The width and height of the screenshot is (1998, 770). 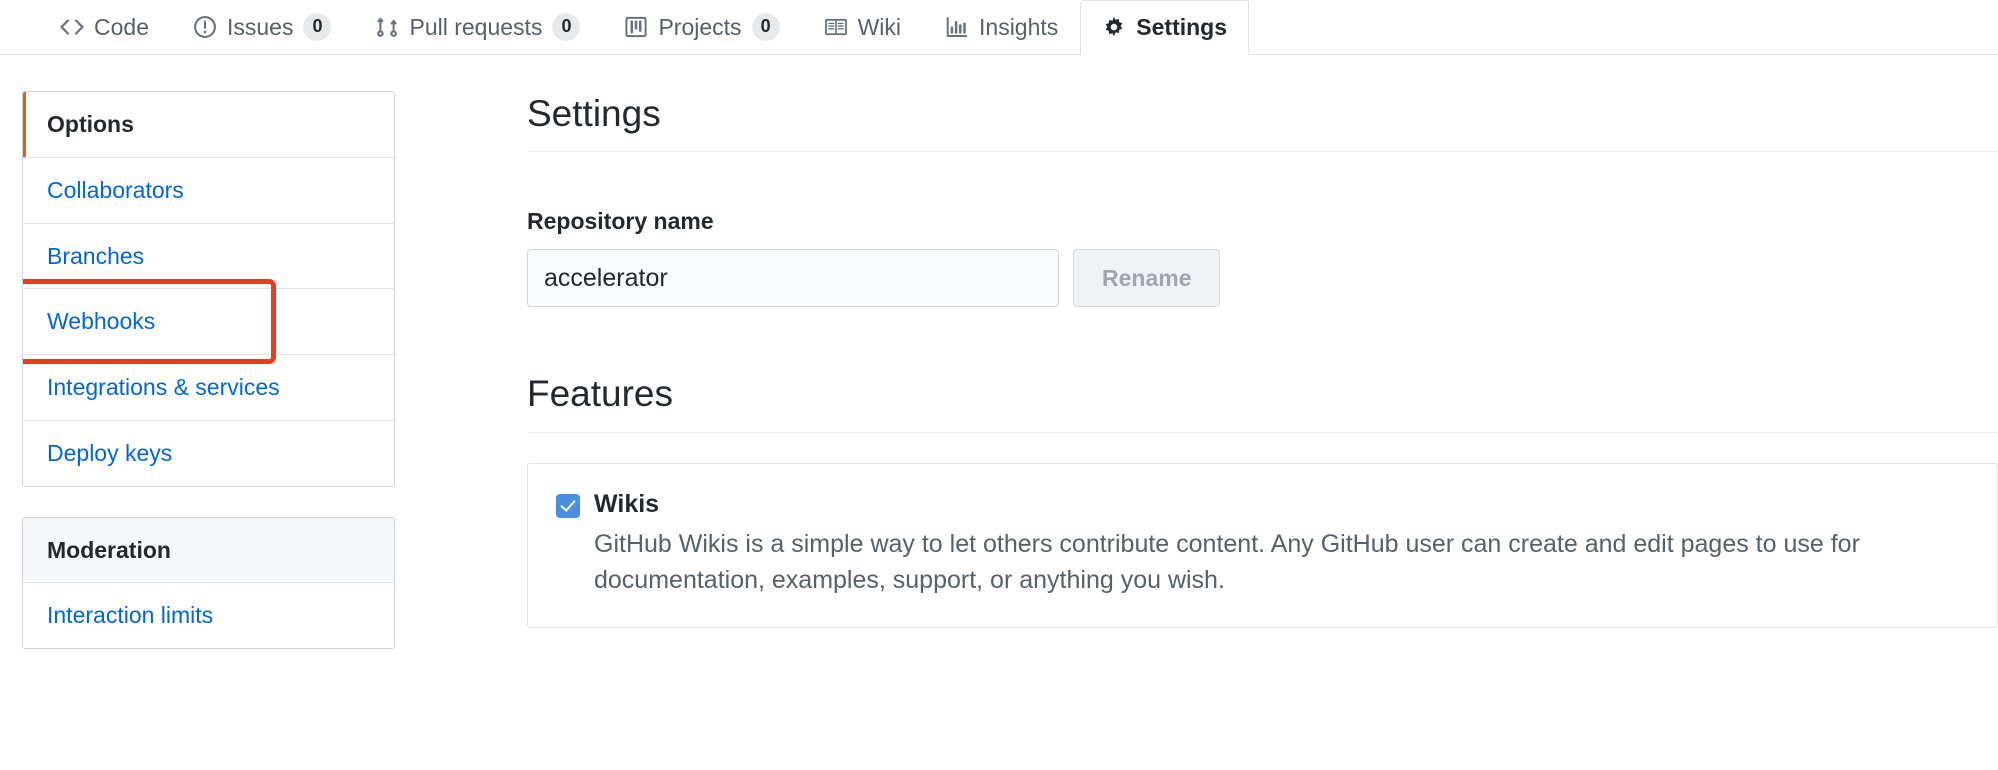 I want to click on sidebar-item-deploy-keys: Deploy keys, so click(x=208, y=453).